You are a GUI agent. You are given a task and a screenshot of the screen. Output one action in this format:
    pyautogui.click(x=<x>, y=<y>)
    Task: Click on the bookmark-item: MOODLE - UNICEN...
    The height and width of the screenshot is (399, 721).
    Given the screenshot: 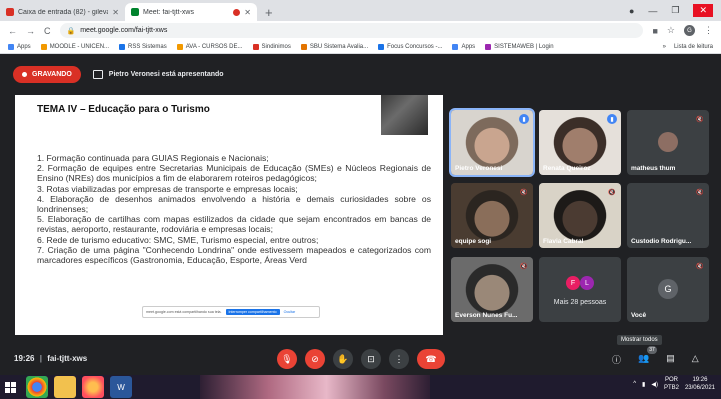 What is the action you would take?
    pyautogui.click(x=74, y=46)
    